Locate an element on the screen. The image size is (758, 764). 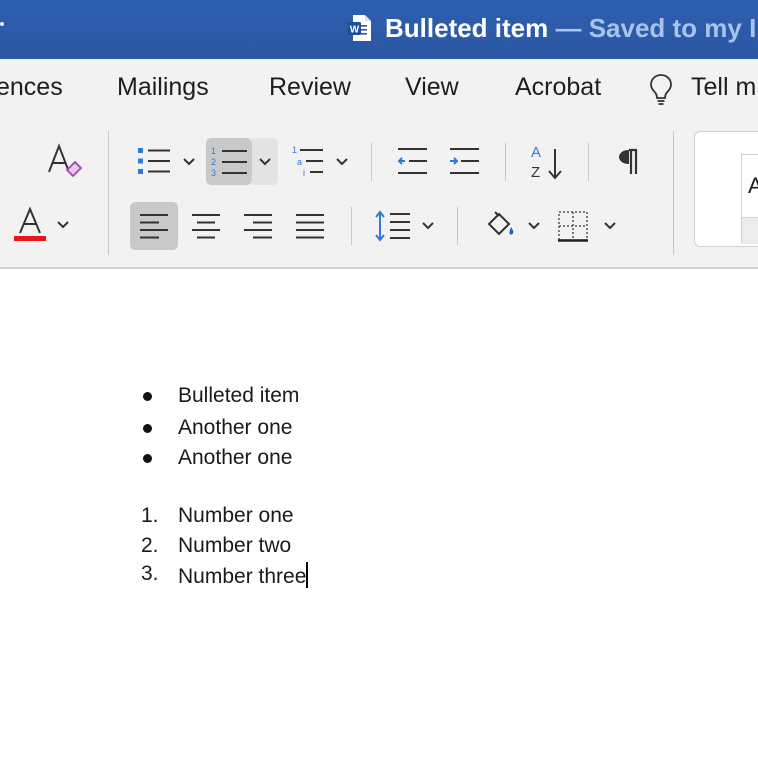
multilevel-list-icon: 1 a i is located at coordinates (307, 161).